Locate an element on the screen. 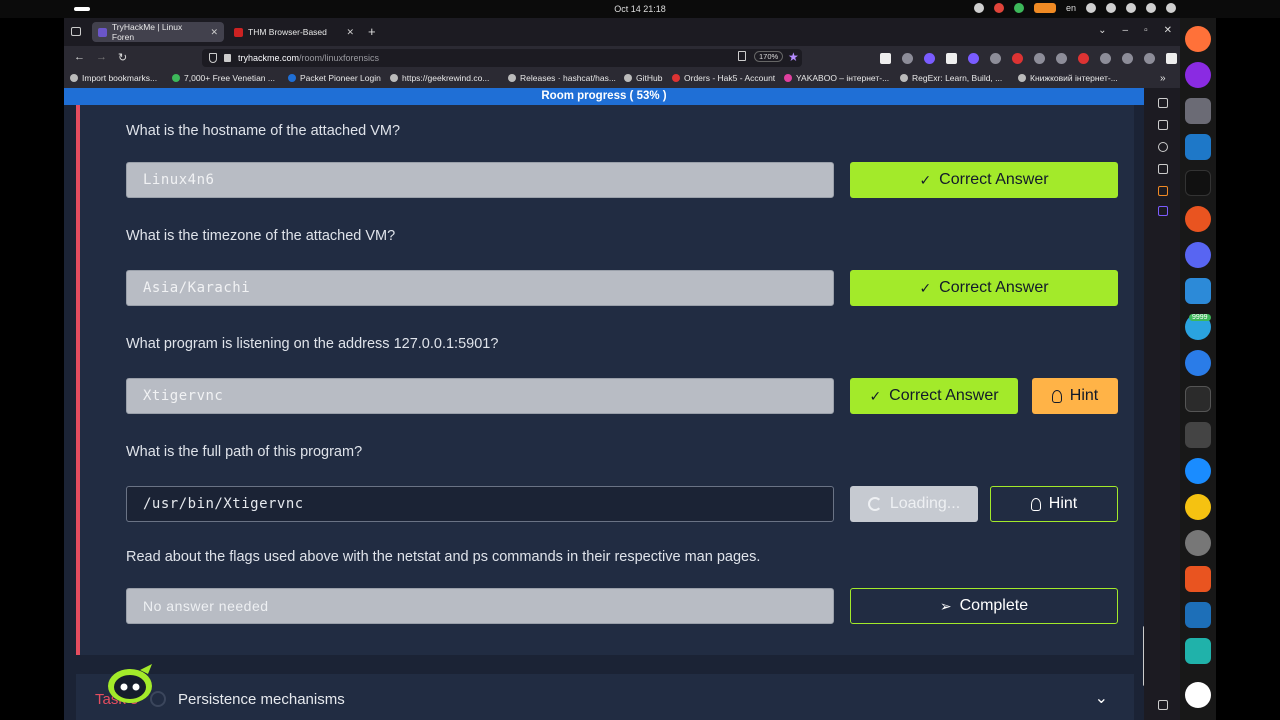 Image resolution: width=1280 pixels, height=720 pixels. rhythmbox-icon is located at coordinates (1198, 507).